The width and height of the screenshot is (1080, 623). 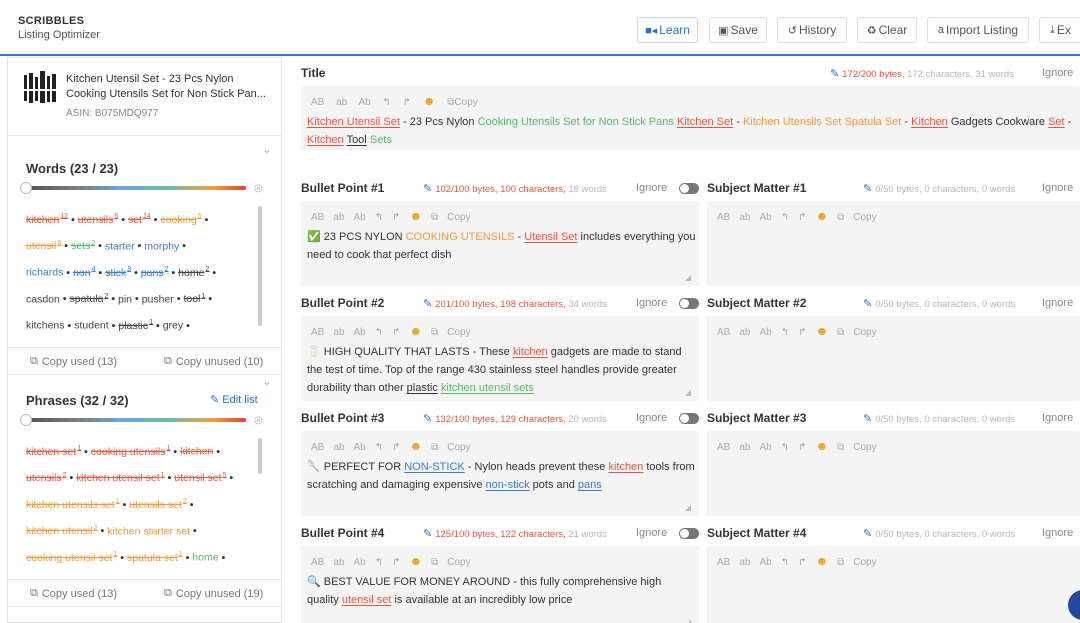 I want to click on keyword-tag: pans2, so click(x=155, y=272).